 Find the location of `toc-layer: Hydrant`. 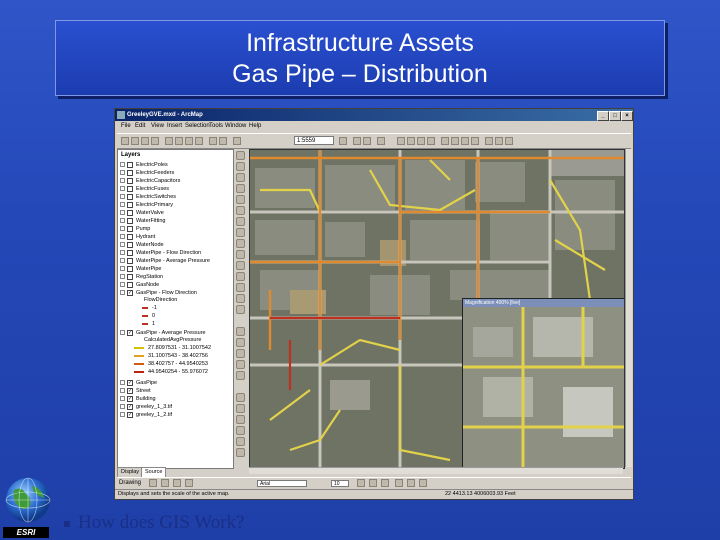

toc-layer: Hydrant is located at coordinates (137, 237).